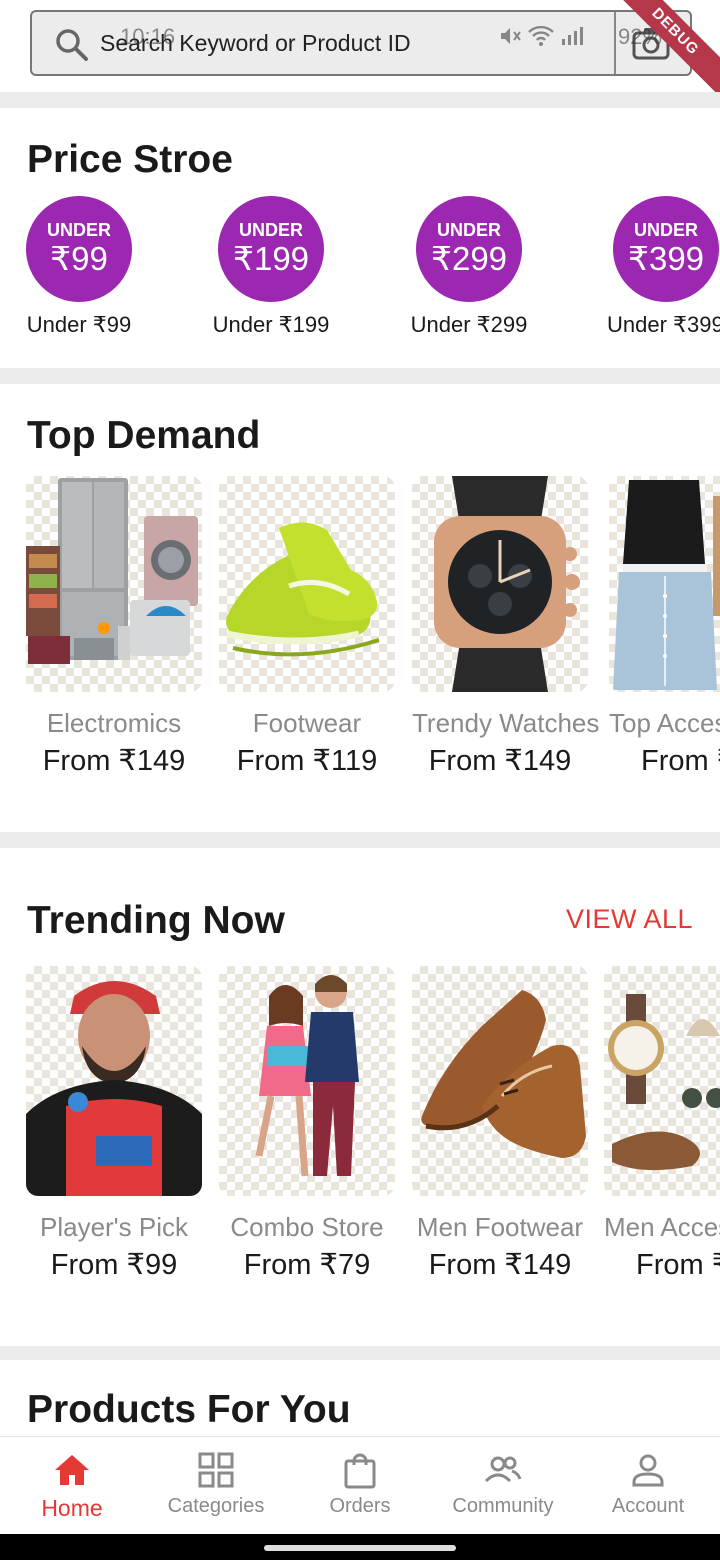 Image resolution: width=720 pixels, height=1560 pixels. I want to click on status-time: 10:16, so click(148, 36).